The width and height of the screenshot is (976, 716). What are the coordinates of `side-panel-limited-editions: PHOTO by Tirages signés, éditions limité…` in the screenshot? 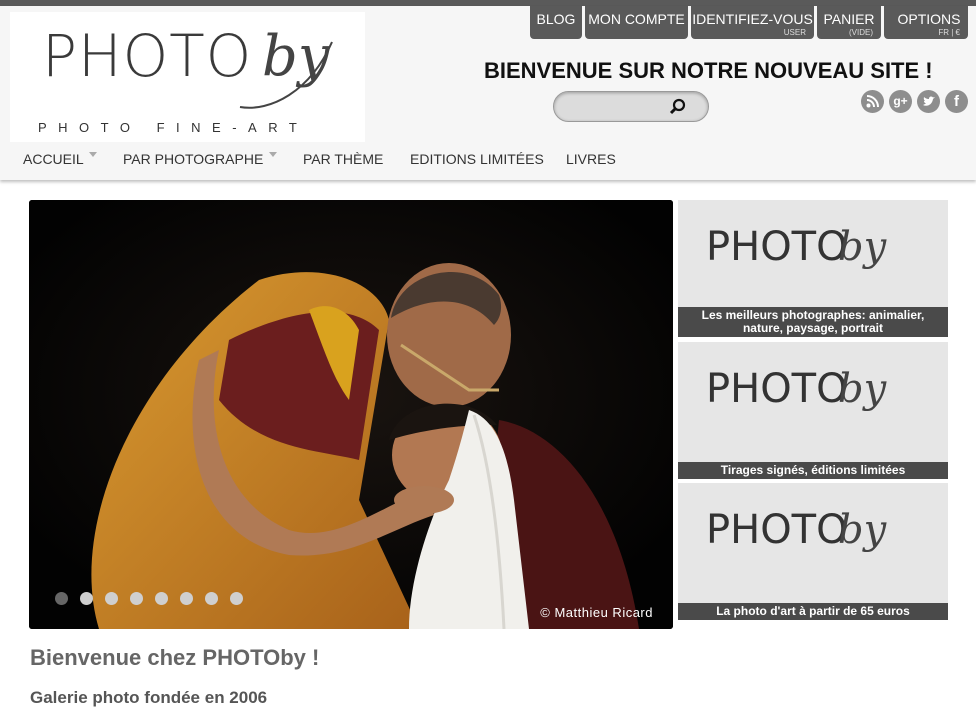 It's located at (813, 410).